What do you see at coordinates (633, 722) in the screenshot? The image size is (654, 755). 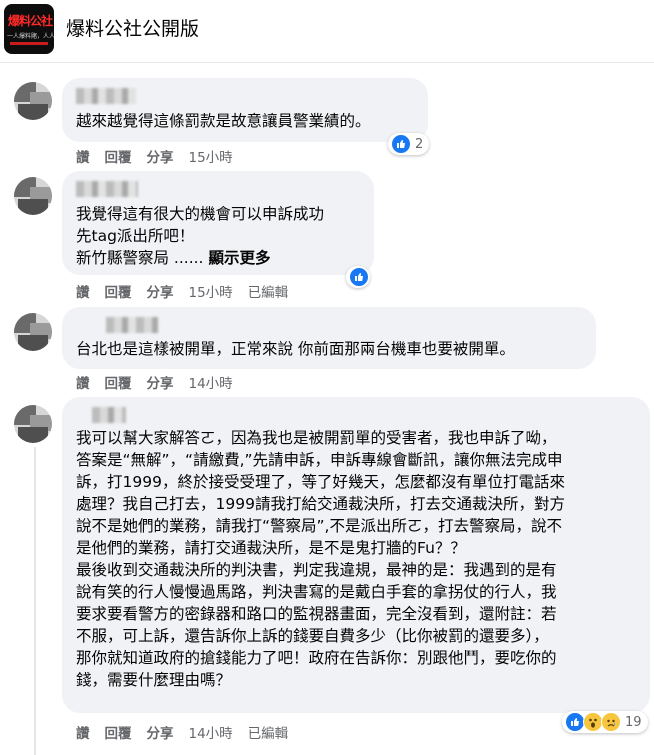 I see `reaction-count: 19` at bounding box center [633, 722].